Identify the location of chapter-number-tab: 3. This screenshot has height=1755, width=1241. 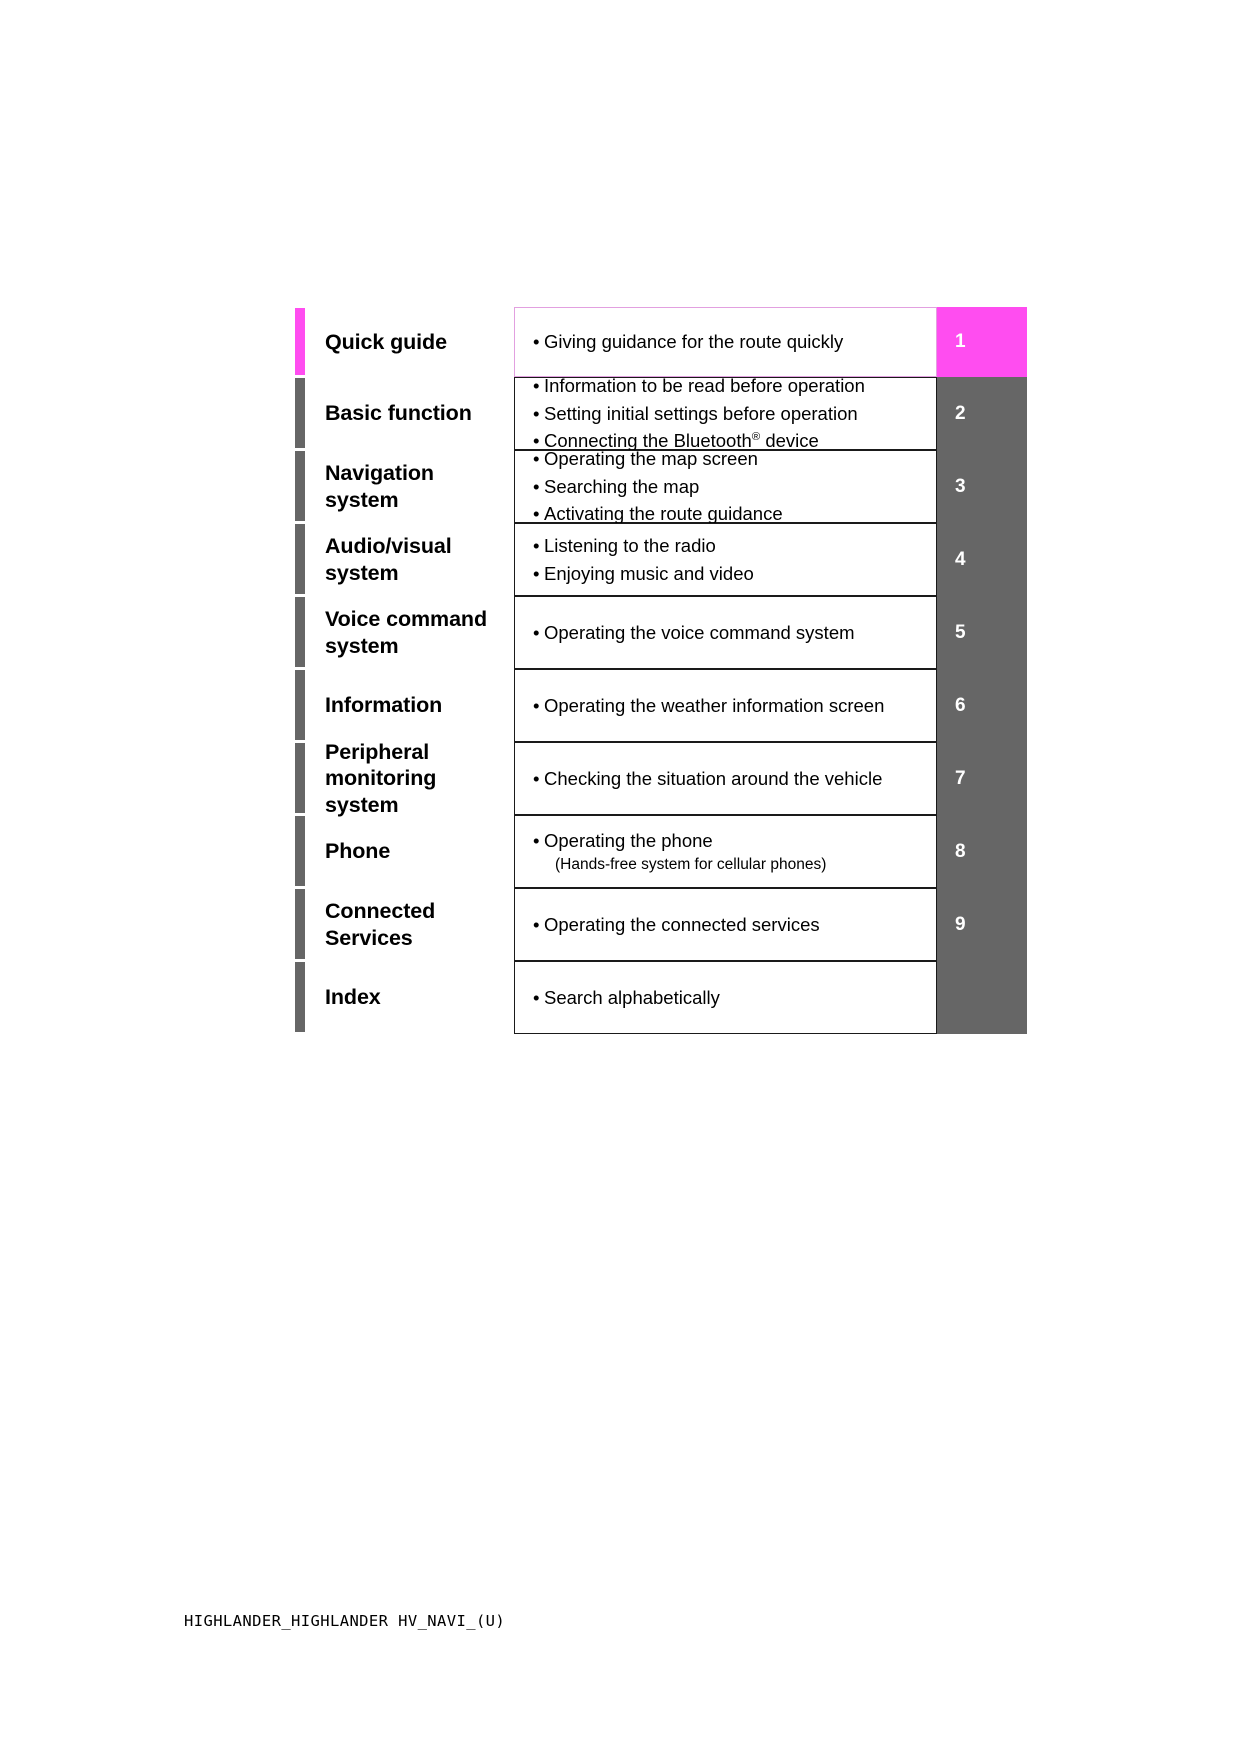
(982, 486).